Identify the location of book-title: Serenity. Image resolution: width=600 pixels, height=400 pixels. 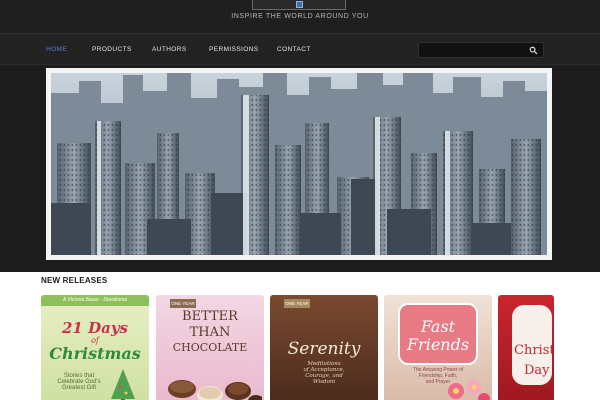
(324, 349).